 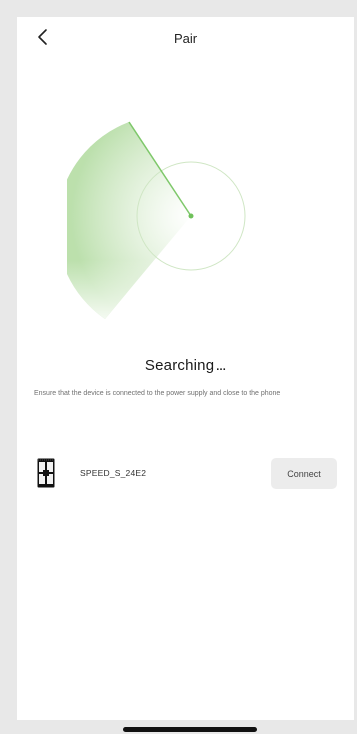 I want to click on radar-center-dot, so click(x=191, y=216).